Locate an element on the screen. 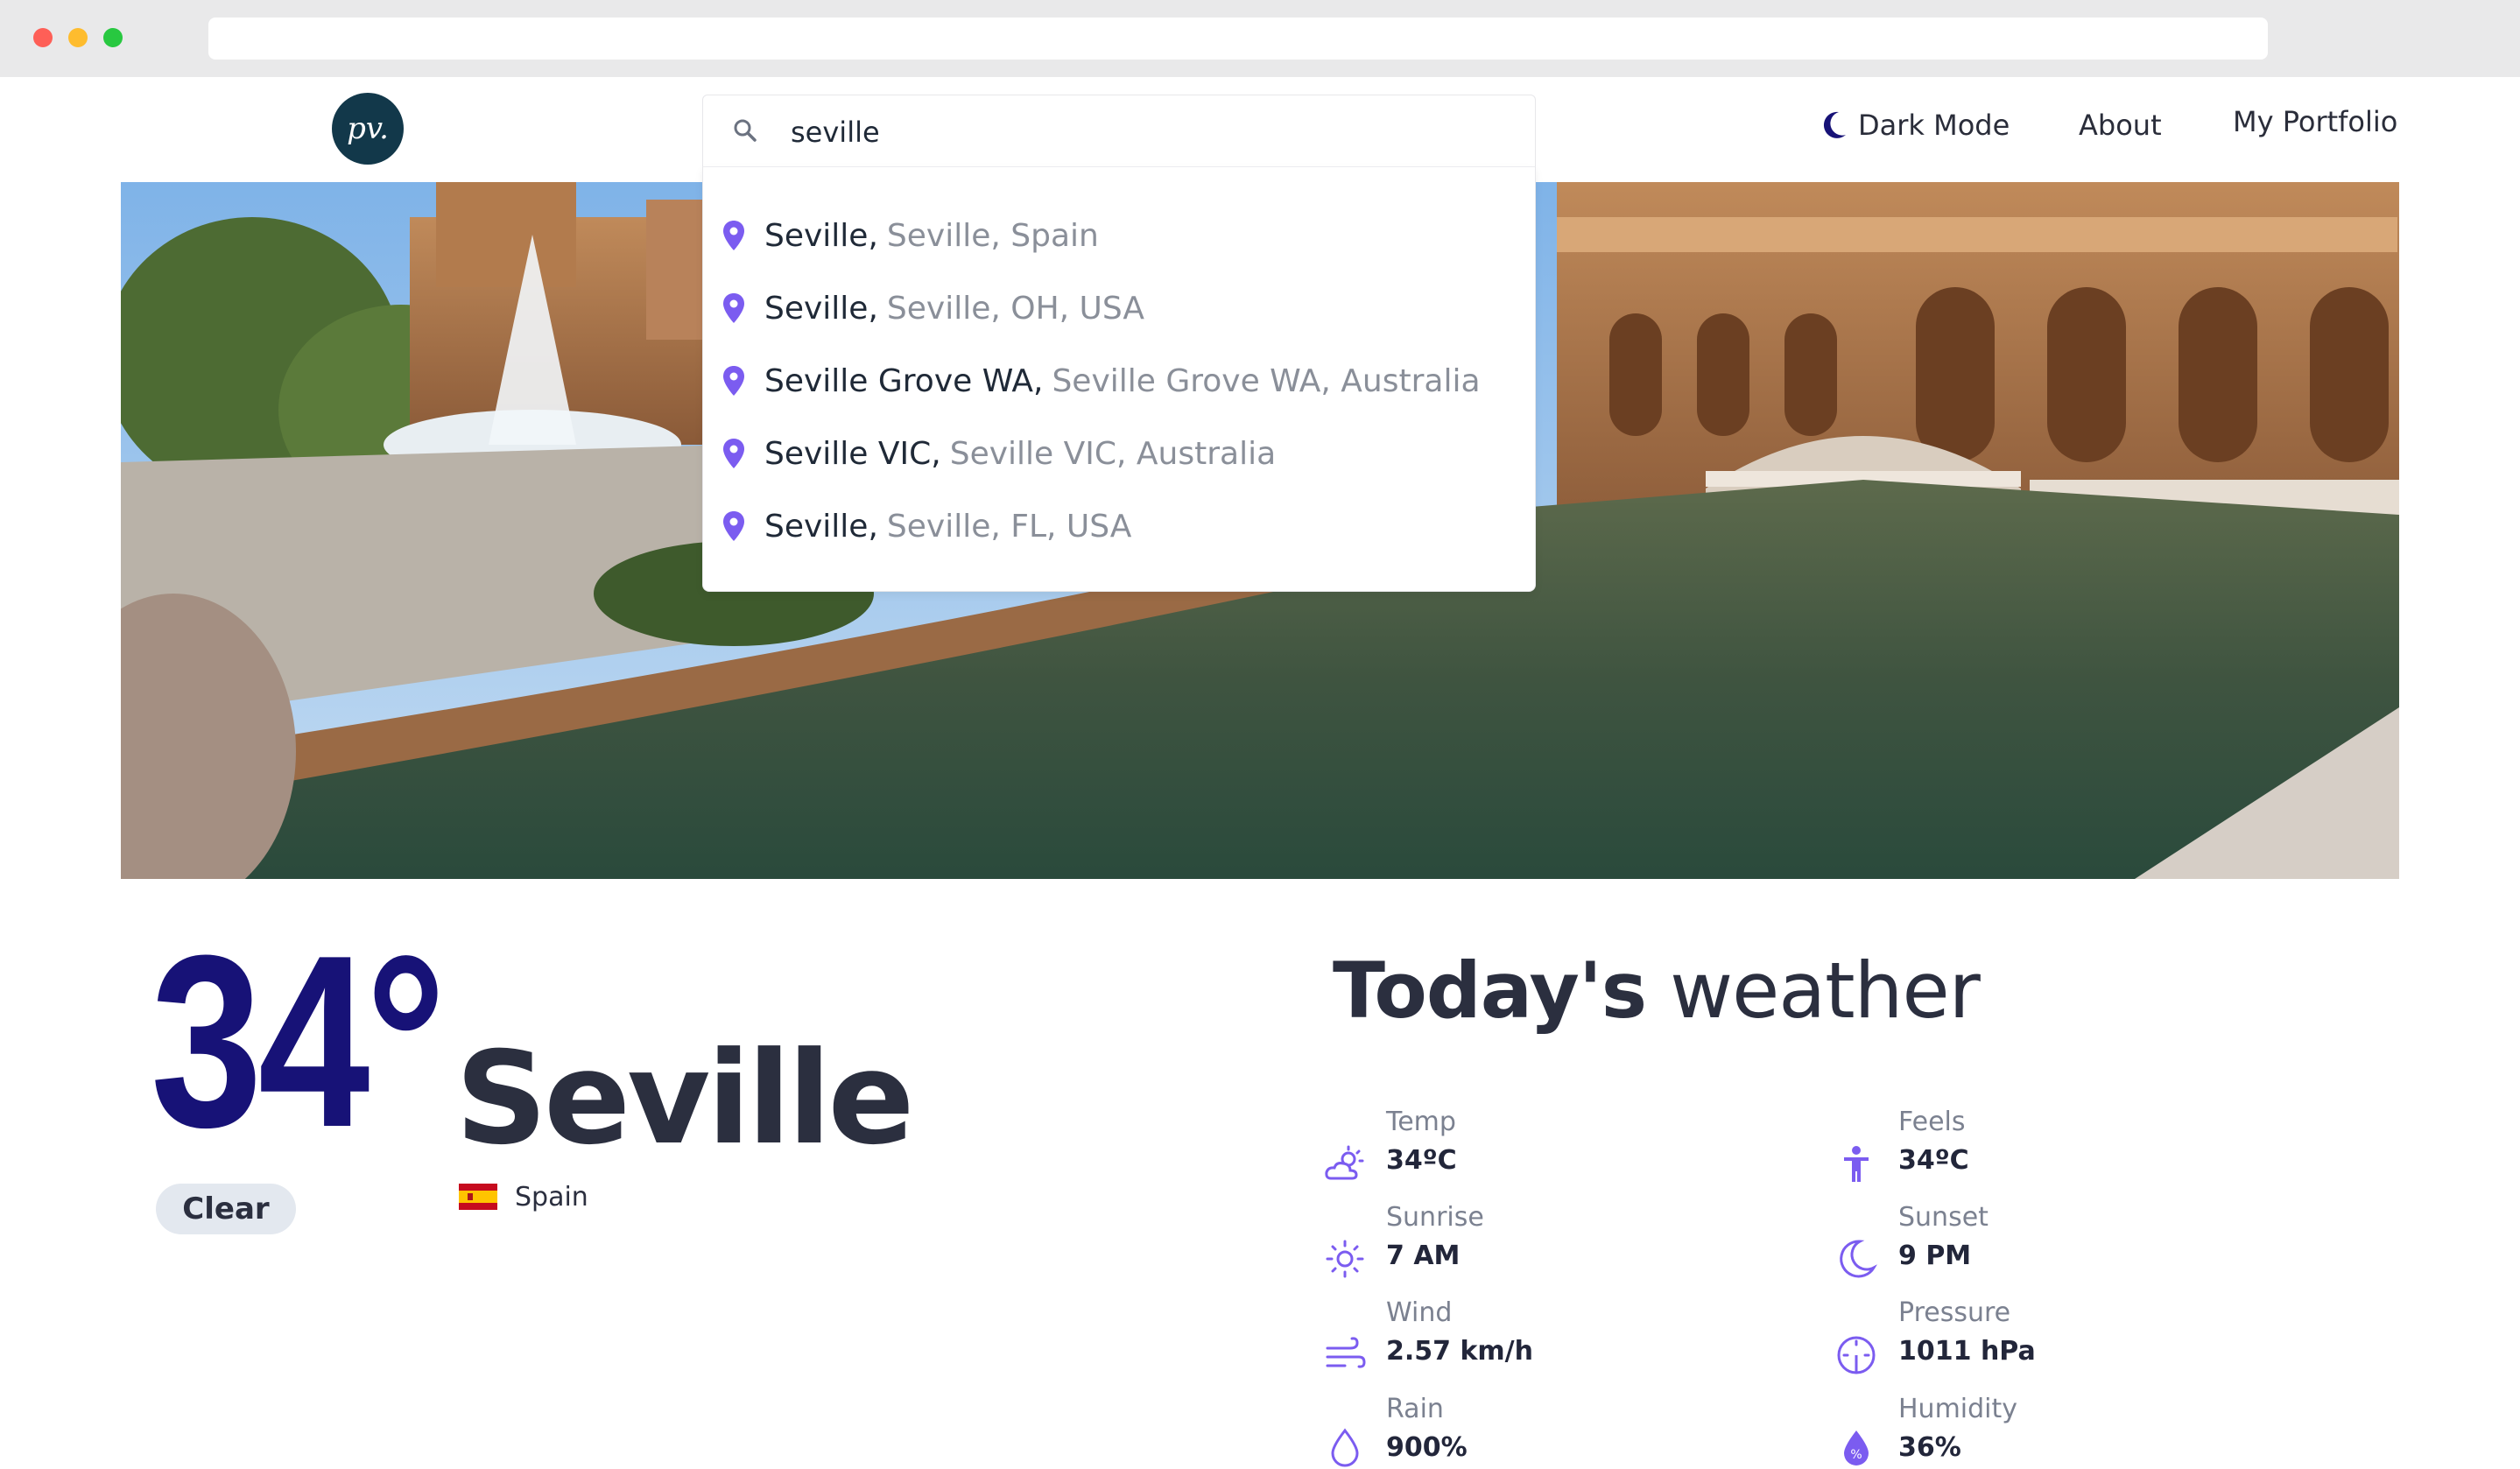 This screenshot has width=2520, height=1469. current-temperature: 34° is located at coordinates (298, 1041).